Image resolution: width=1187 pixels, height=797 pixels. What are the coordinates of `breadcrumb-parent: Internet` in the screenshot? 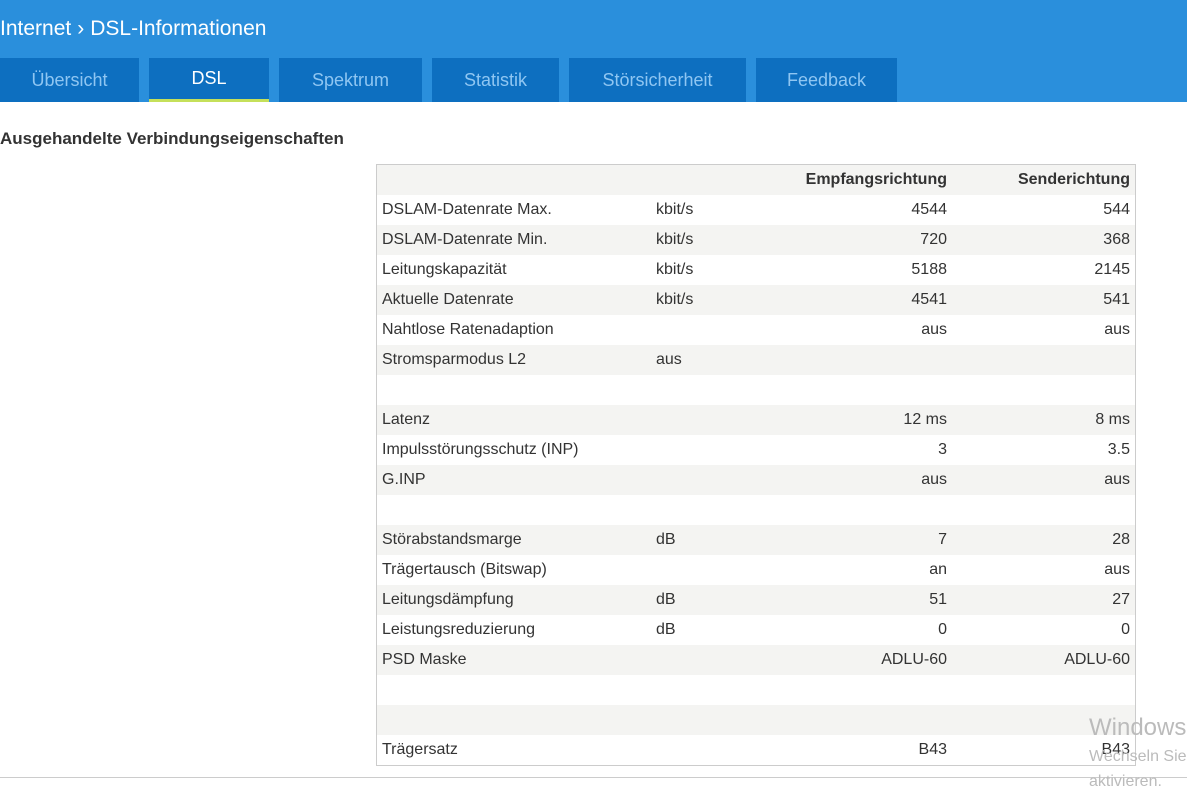 It's located at (35, 28).